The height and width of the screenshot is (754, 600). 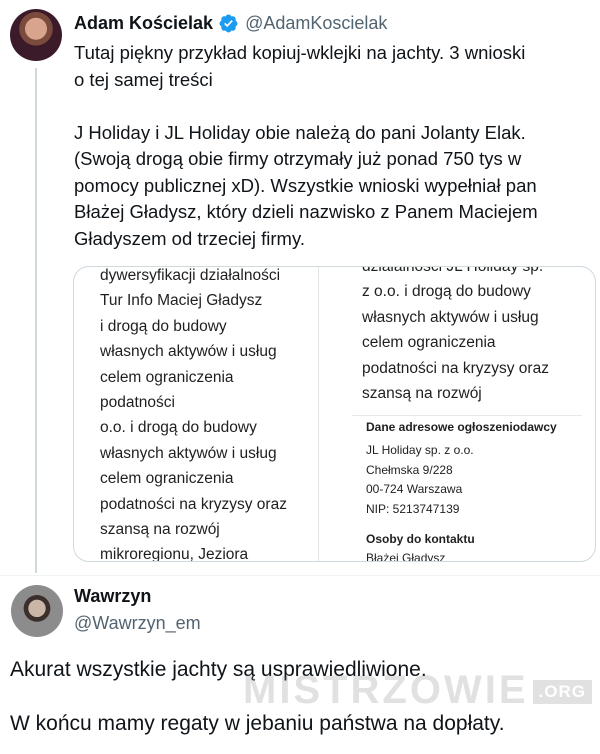 What do you see at coordinates (446, 292) in the screenshot?
I see `doc-line: z o.o. i drogą do budowy` at bounding box center [446, 292].